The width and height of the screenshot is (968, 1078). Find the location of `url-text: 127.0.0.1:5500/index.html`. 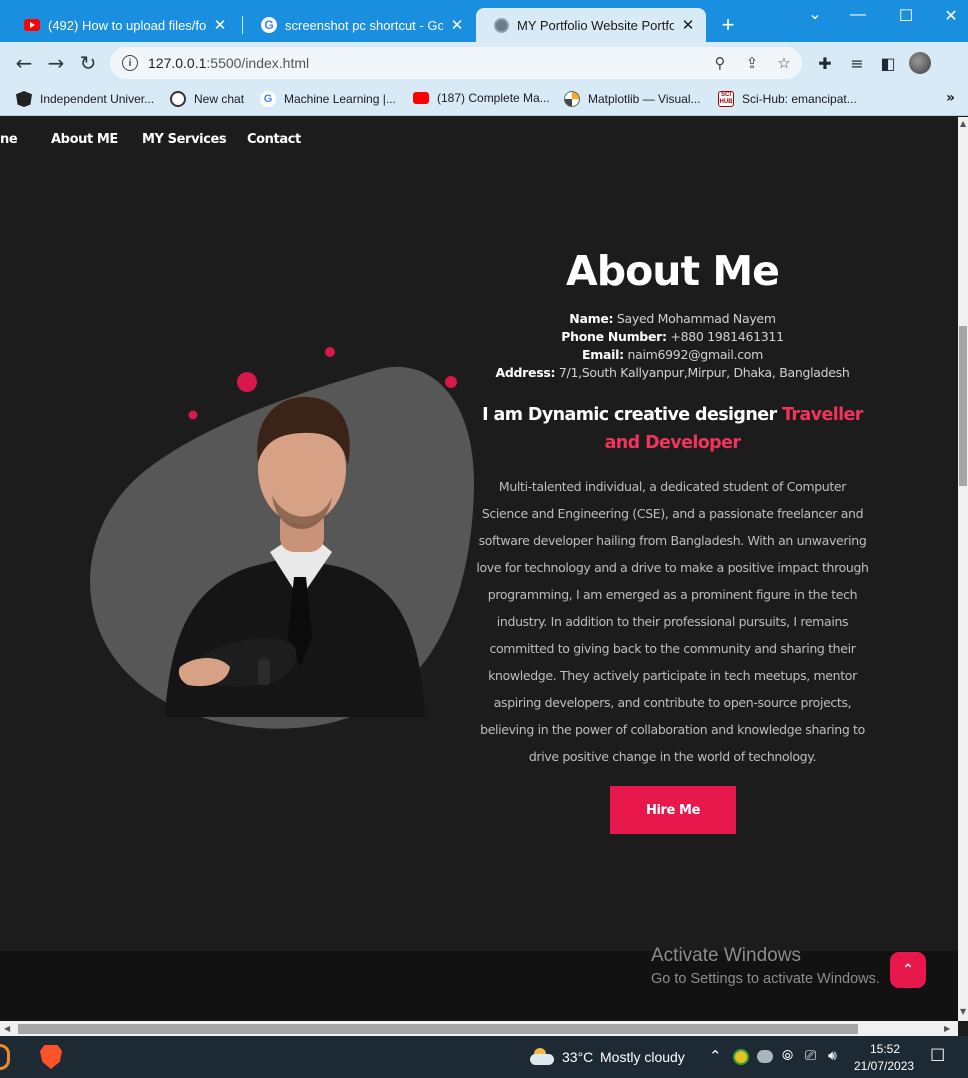

url-text: 127.0.0.1:5500/index.html is located at coordinates (228, 63).